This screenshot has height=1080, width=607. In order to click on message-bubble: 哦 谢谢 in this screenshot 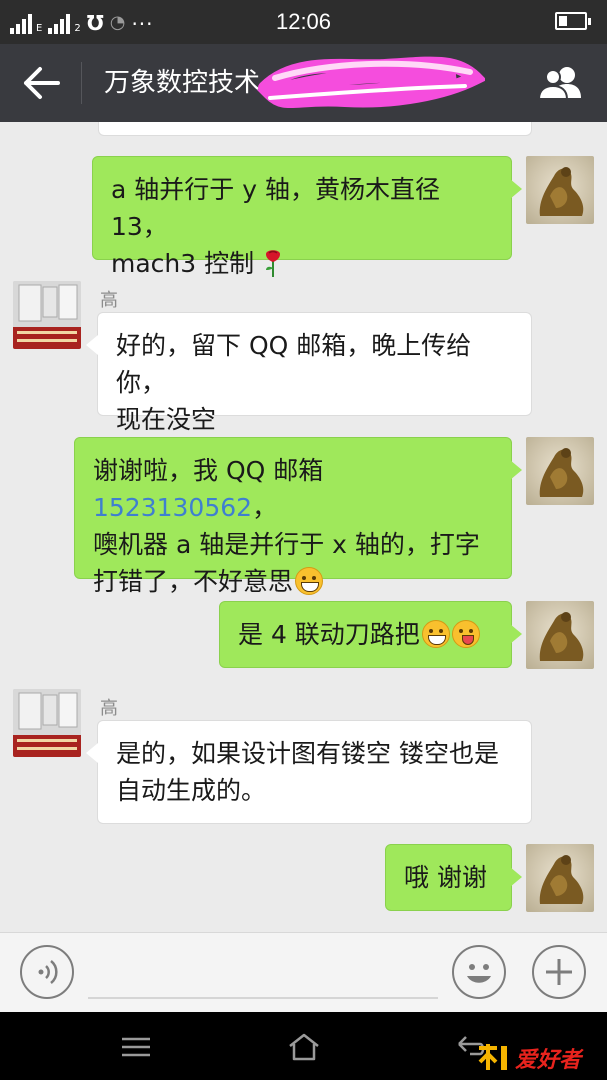, I will do `click(453, 877)`.